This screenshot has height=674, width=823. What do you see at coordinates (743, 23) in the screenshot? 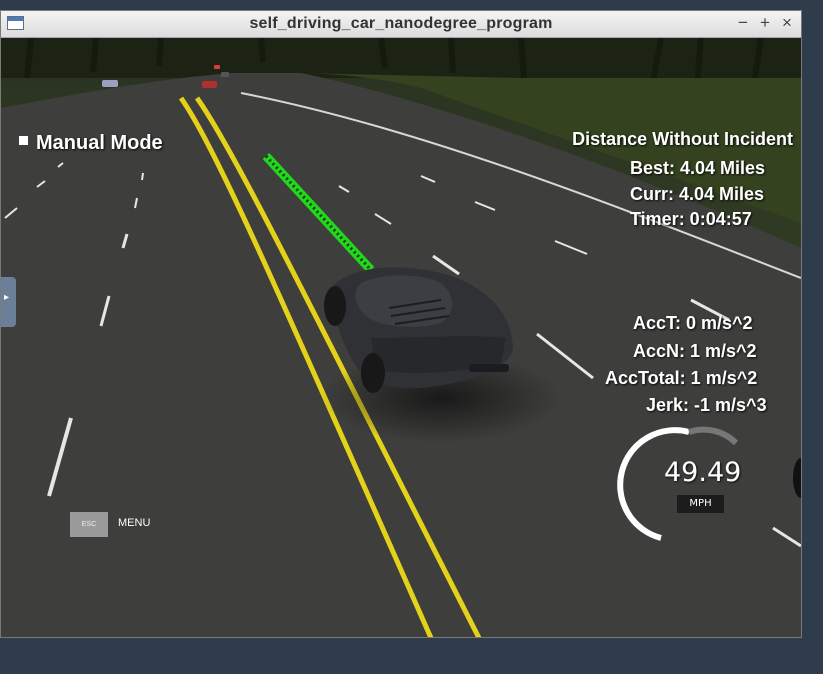
I see `minimize-button: −` at bounding box center [743, 23].